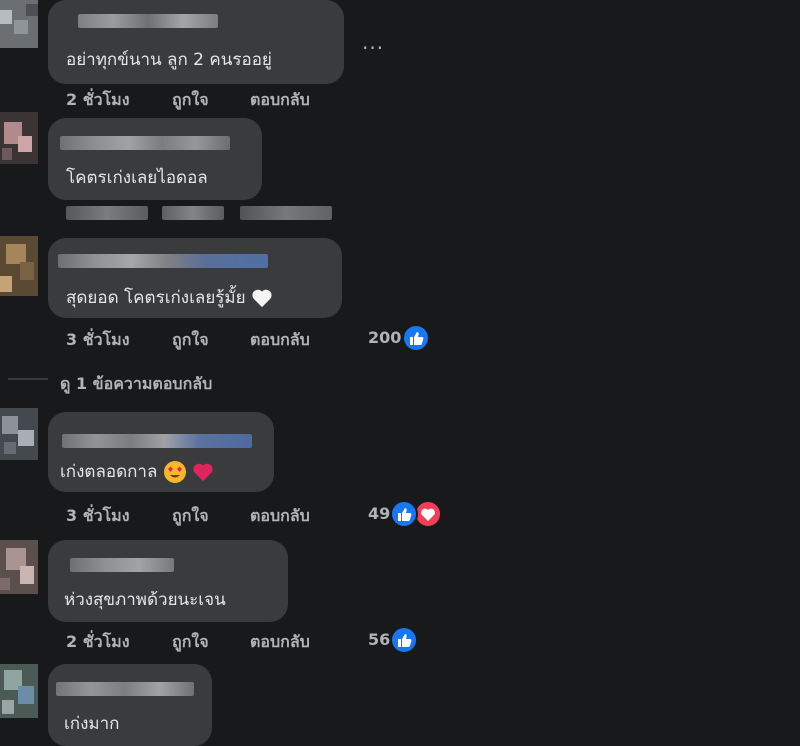 The width and height of the screenshot is (800, 746). What do you see at coordinates (195, 278) in the screenshot?
I see `comment-bubble: สุดยอด โคตรเก่งเลยรู้มั้ย` at bounding box center [195, 278].